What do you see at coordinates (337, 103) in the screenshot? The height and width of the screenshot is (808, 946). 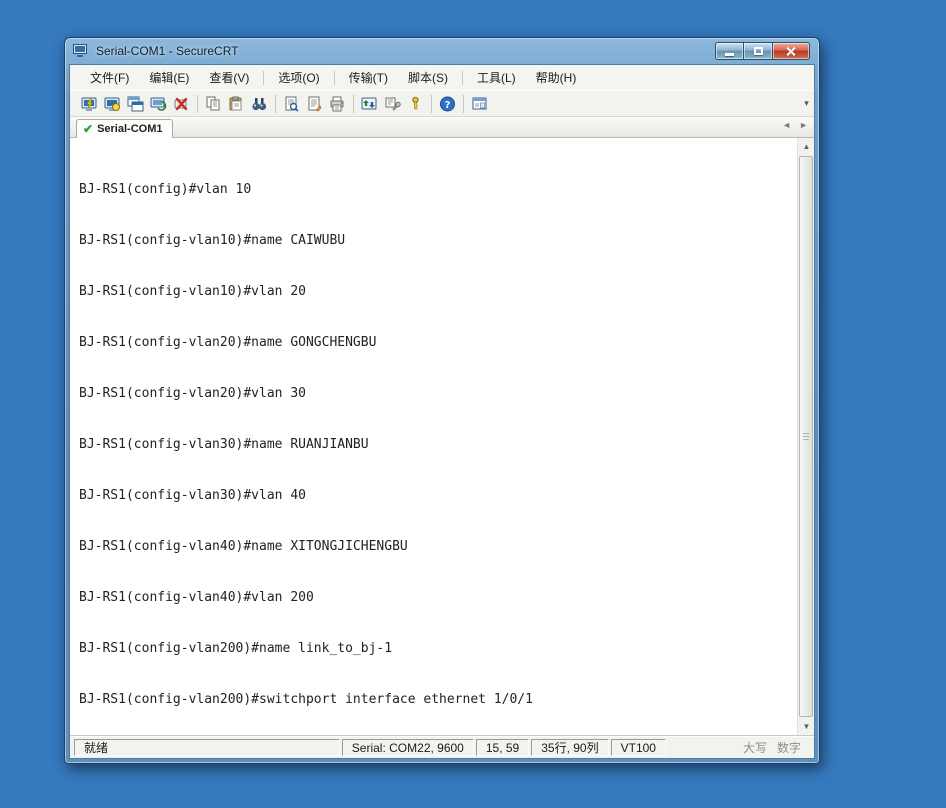 I see `print-icon` at bounding box center [337, 103].